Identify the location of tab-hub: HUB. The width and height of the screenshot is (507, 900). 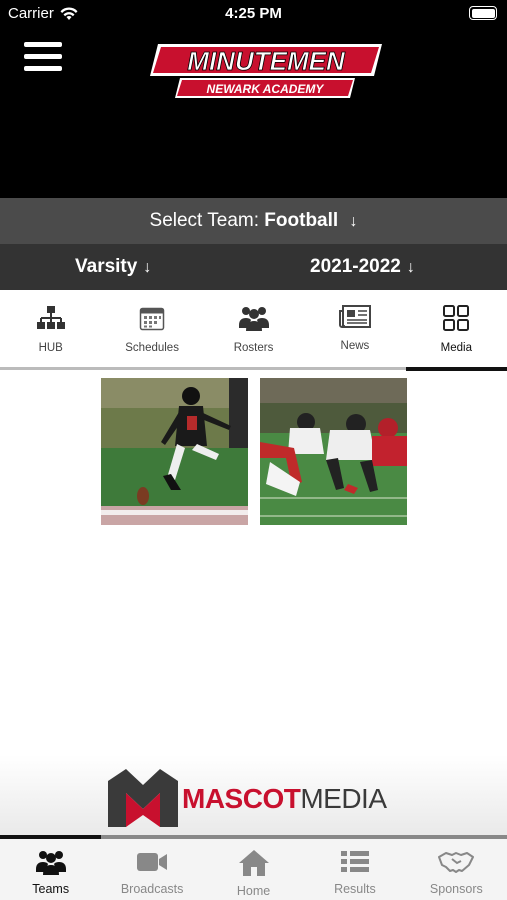
(50, 330).